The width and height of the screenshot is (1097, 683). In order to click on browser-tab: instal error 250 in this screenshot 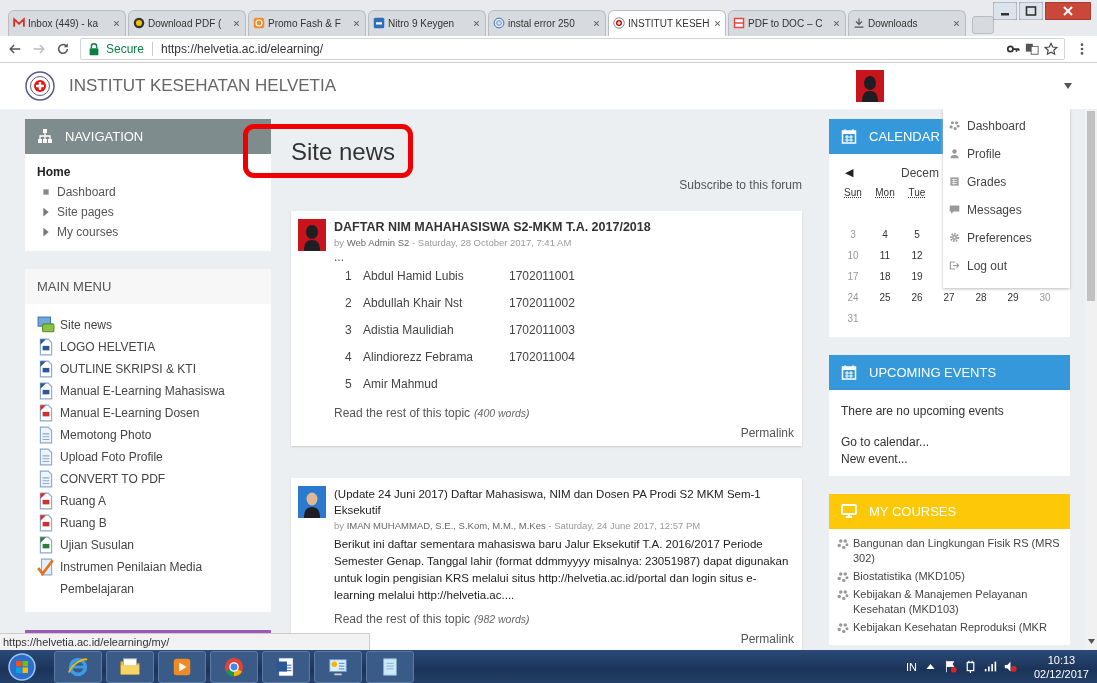, I will do `click(547, 22)`.